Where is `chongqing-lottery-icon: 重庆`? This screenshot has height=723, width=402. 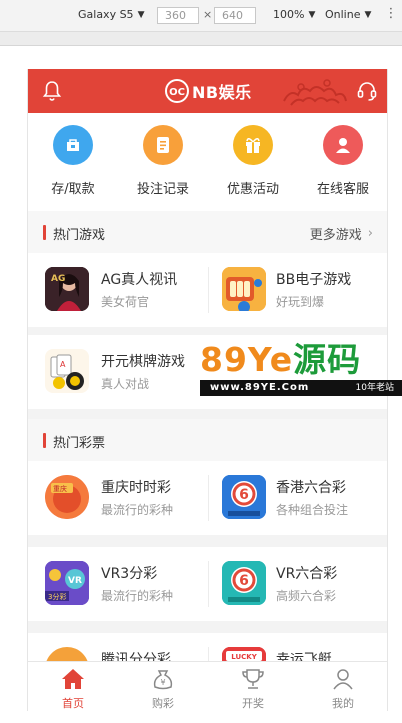 chongqing-lottery-icon: 重庆 is located at coordinates (67, 497).